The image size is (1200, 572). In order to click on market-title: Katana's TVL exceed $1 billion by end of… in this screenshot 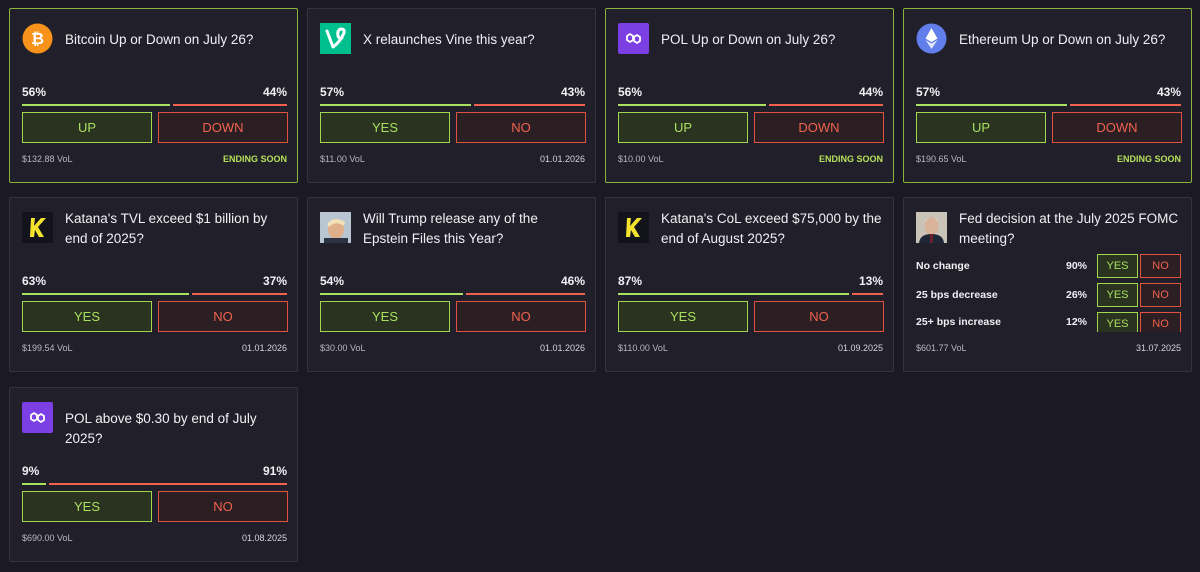, I will do `click(166, 228)`.